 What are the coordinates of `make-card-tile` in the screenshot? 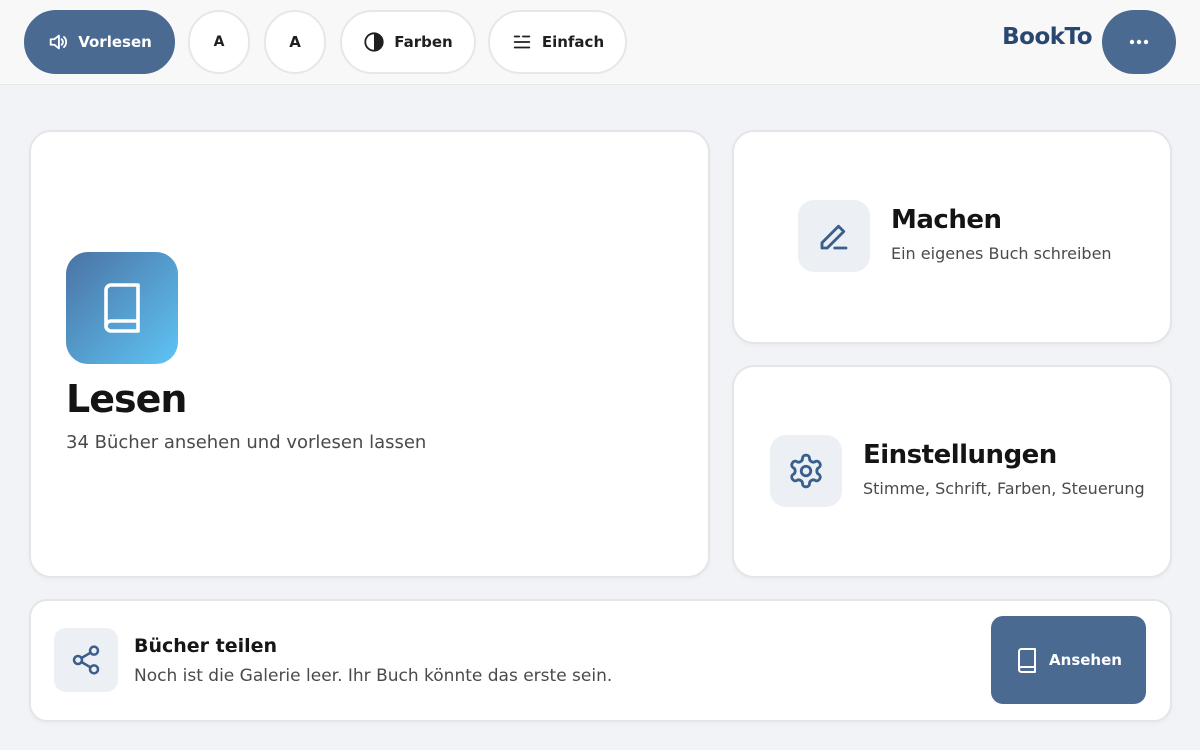 It's located at (834, 236).